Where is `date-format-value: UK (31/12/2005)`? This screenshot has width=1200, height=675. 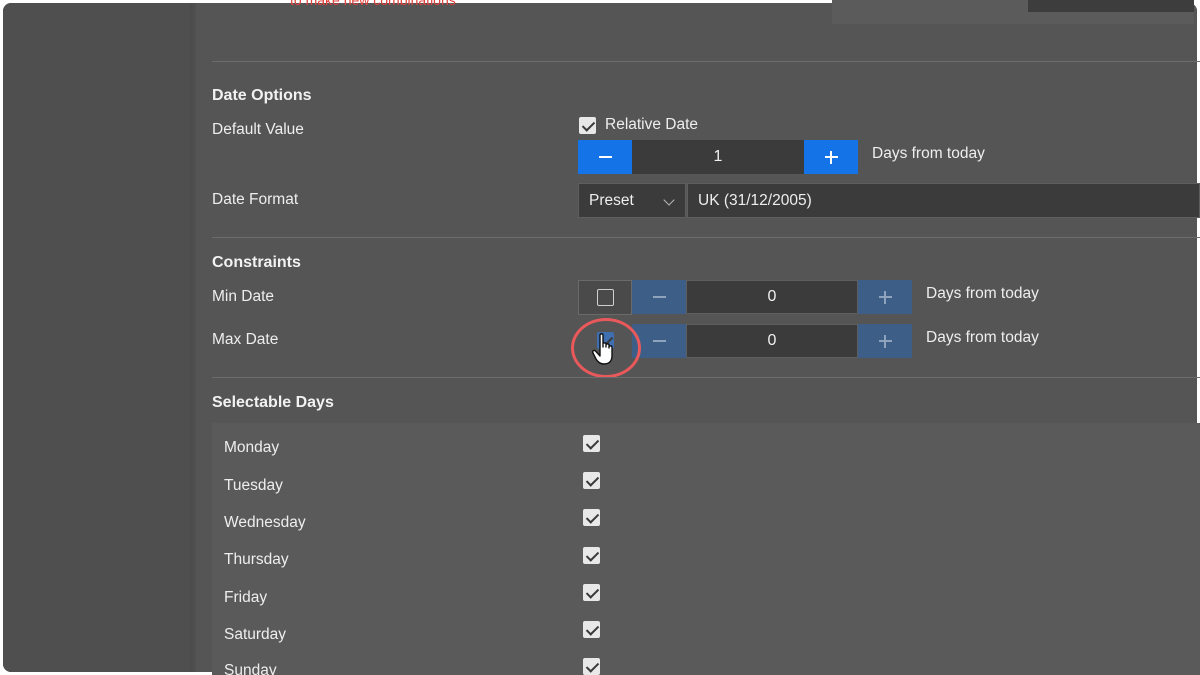
date-format-value: UK (31/12/2005) is located at coordinates (755, 200).